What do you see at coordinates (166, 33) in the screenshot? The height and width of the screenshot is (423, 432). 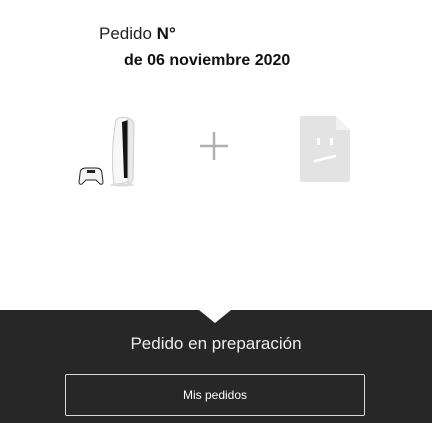 I see `order-number-label: N°` at bounding box center [166, 33].